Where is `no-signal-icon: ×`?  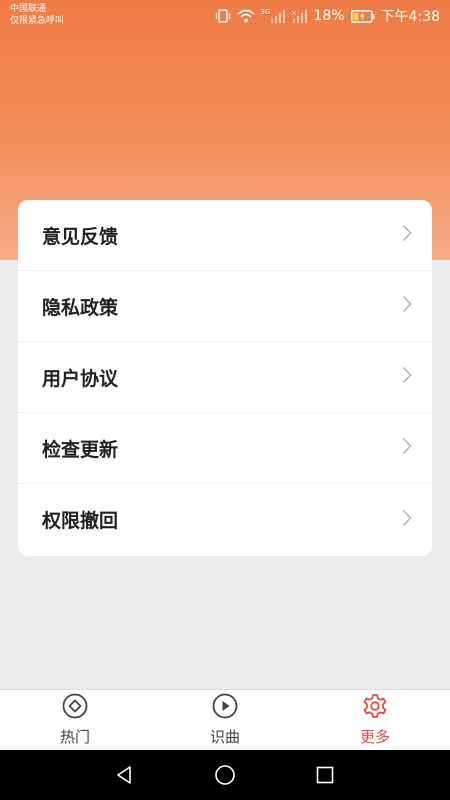
no-signal-icon: × is located at coordinates (299, 16).